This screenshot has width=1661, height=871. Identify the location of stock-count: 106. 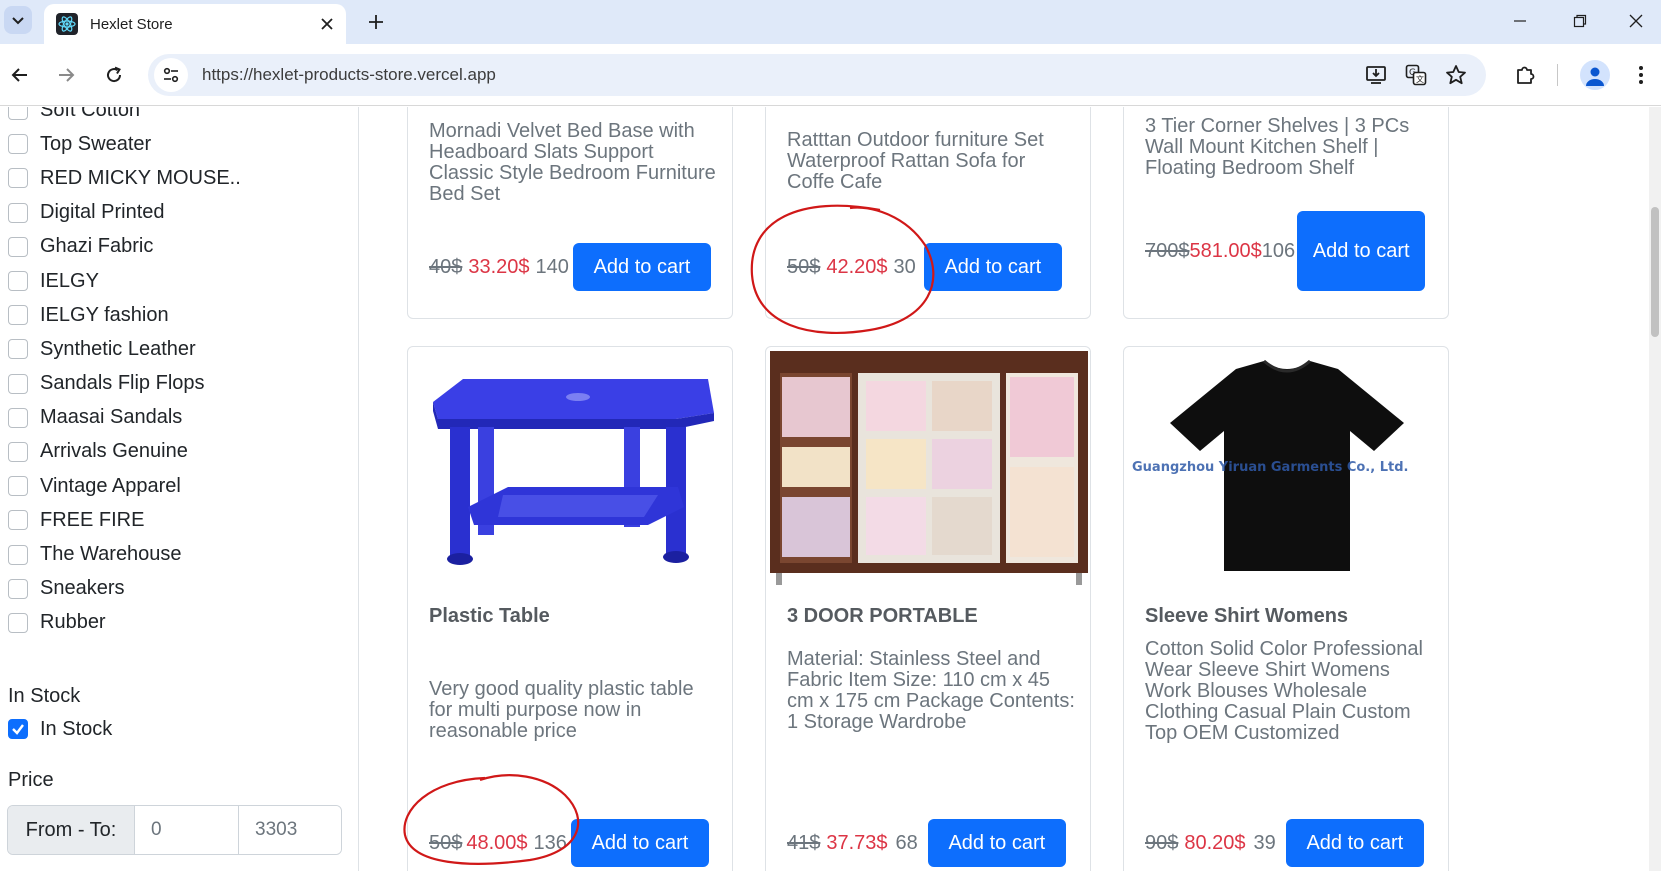
(1278, 250).